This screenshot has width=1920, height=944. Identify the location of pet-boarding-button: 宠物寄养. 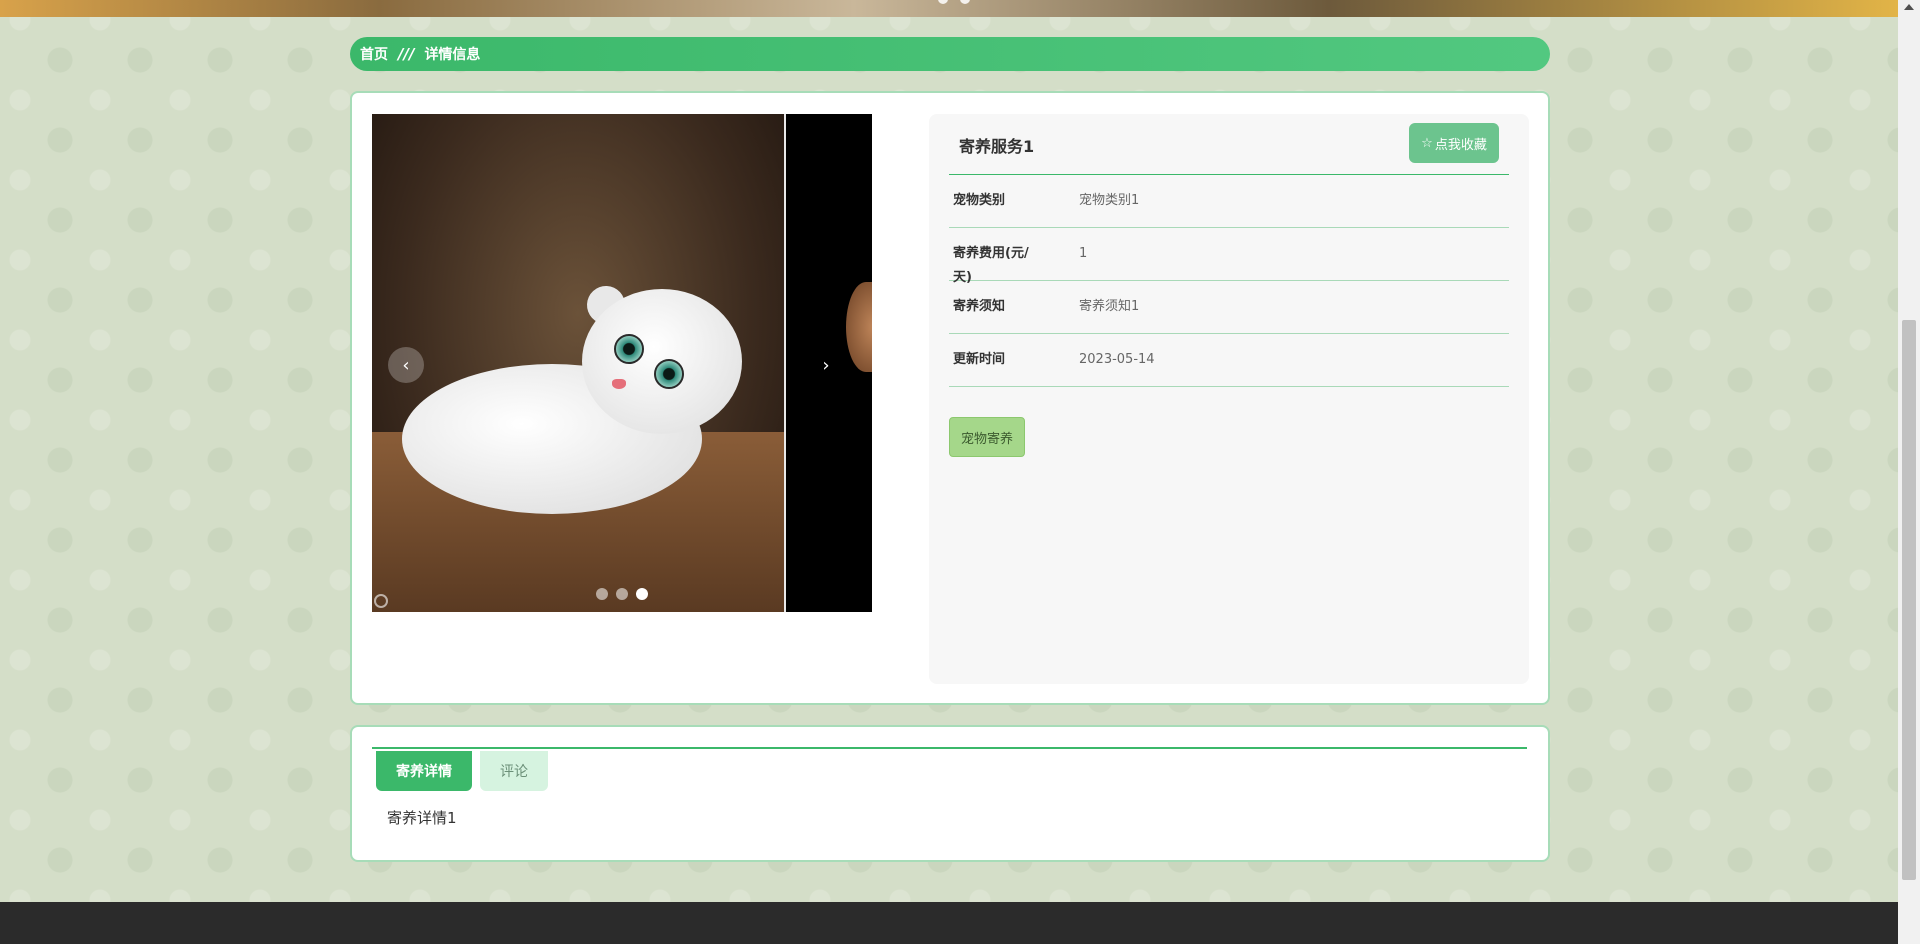
(987, 437).